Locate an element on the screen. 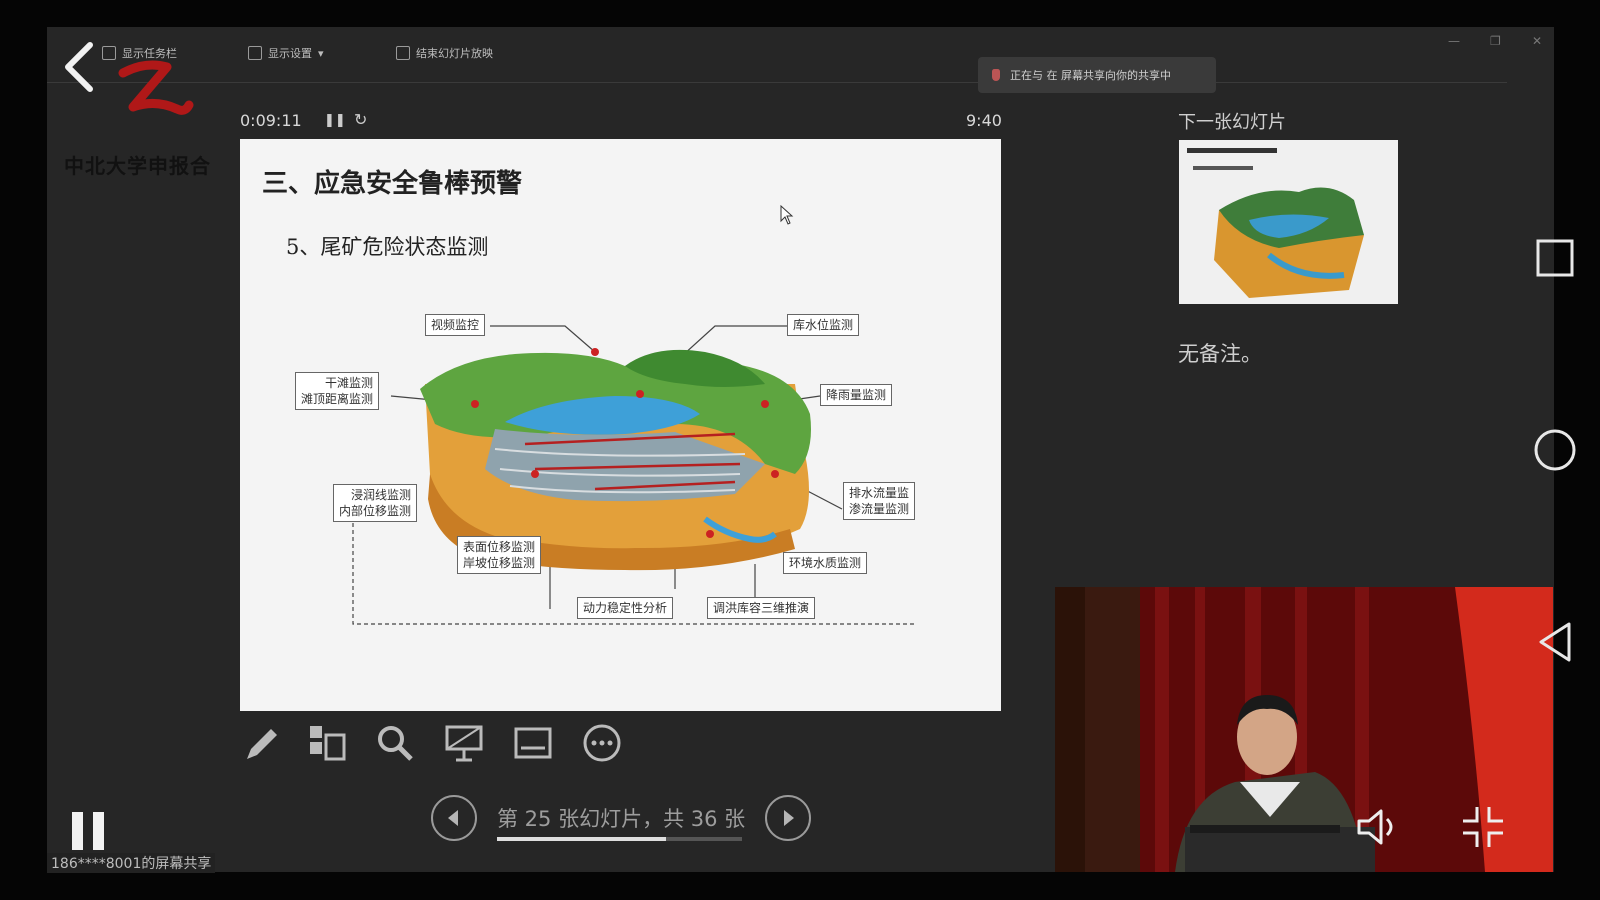 The height and width of the screenshot is (900, 1600). organization-logo is located at coordinates (156, 87).